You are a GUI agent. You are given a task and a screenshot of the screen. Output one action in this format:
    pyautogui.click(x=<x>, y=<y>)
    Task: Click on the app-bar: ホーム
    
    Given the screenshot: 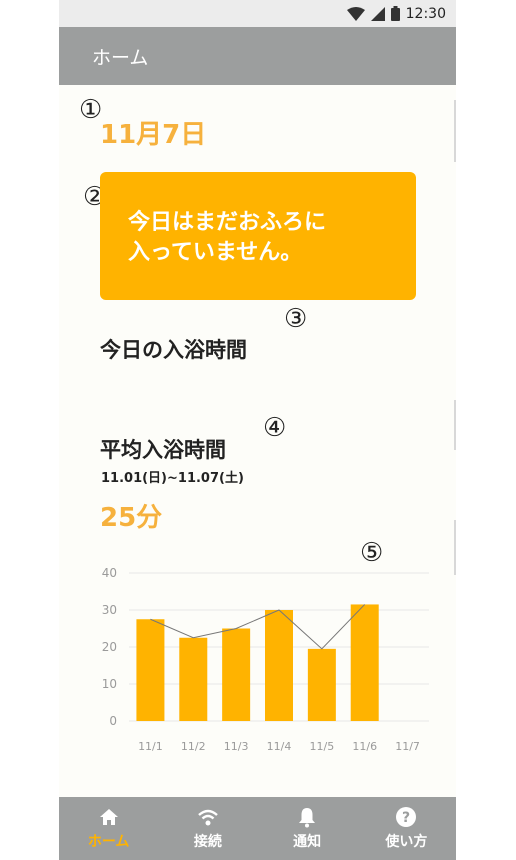 What is the action you would take?
    pyautogui.click(x=257, y=56)
    